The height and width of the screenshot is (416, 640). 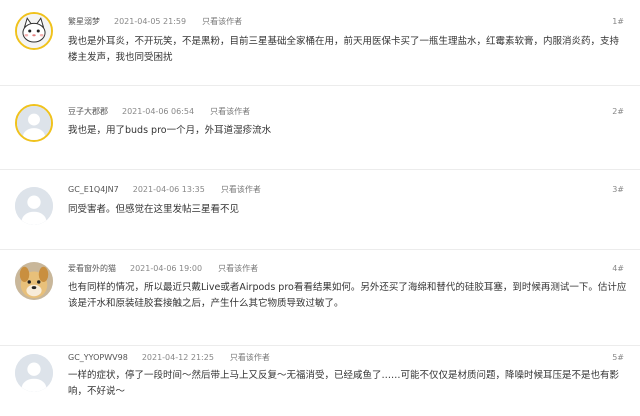 I want to click on post-time: 2021-04-06 19:00, so click(x=166, y=268).